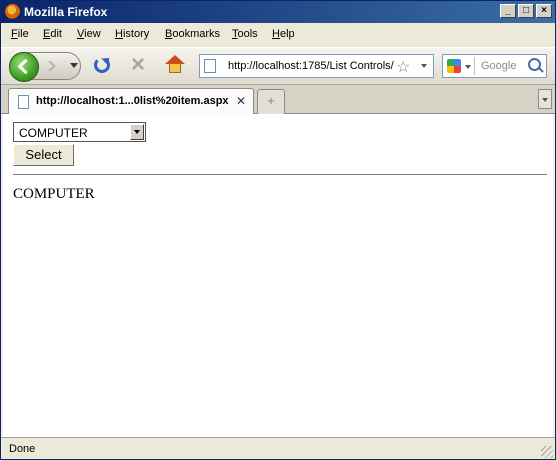 Image resolution: width=556 pixels, height=460 pixels. What do you see at coordinates (210, 66) in the screenshot?
I see `page-icon` at bounding box center [210, 66].